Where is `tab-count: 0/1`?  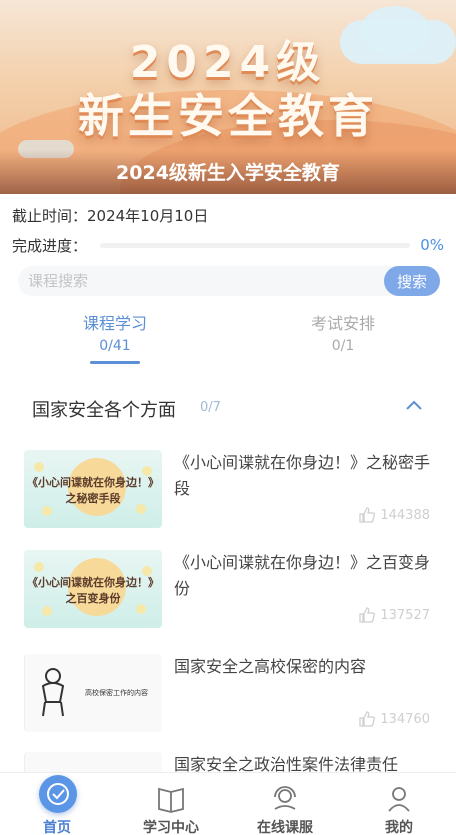
tab-count: 0/1 is located at coordinates (343, 346).